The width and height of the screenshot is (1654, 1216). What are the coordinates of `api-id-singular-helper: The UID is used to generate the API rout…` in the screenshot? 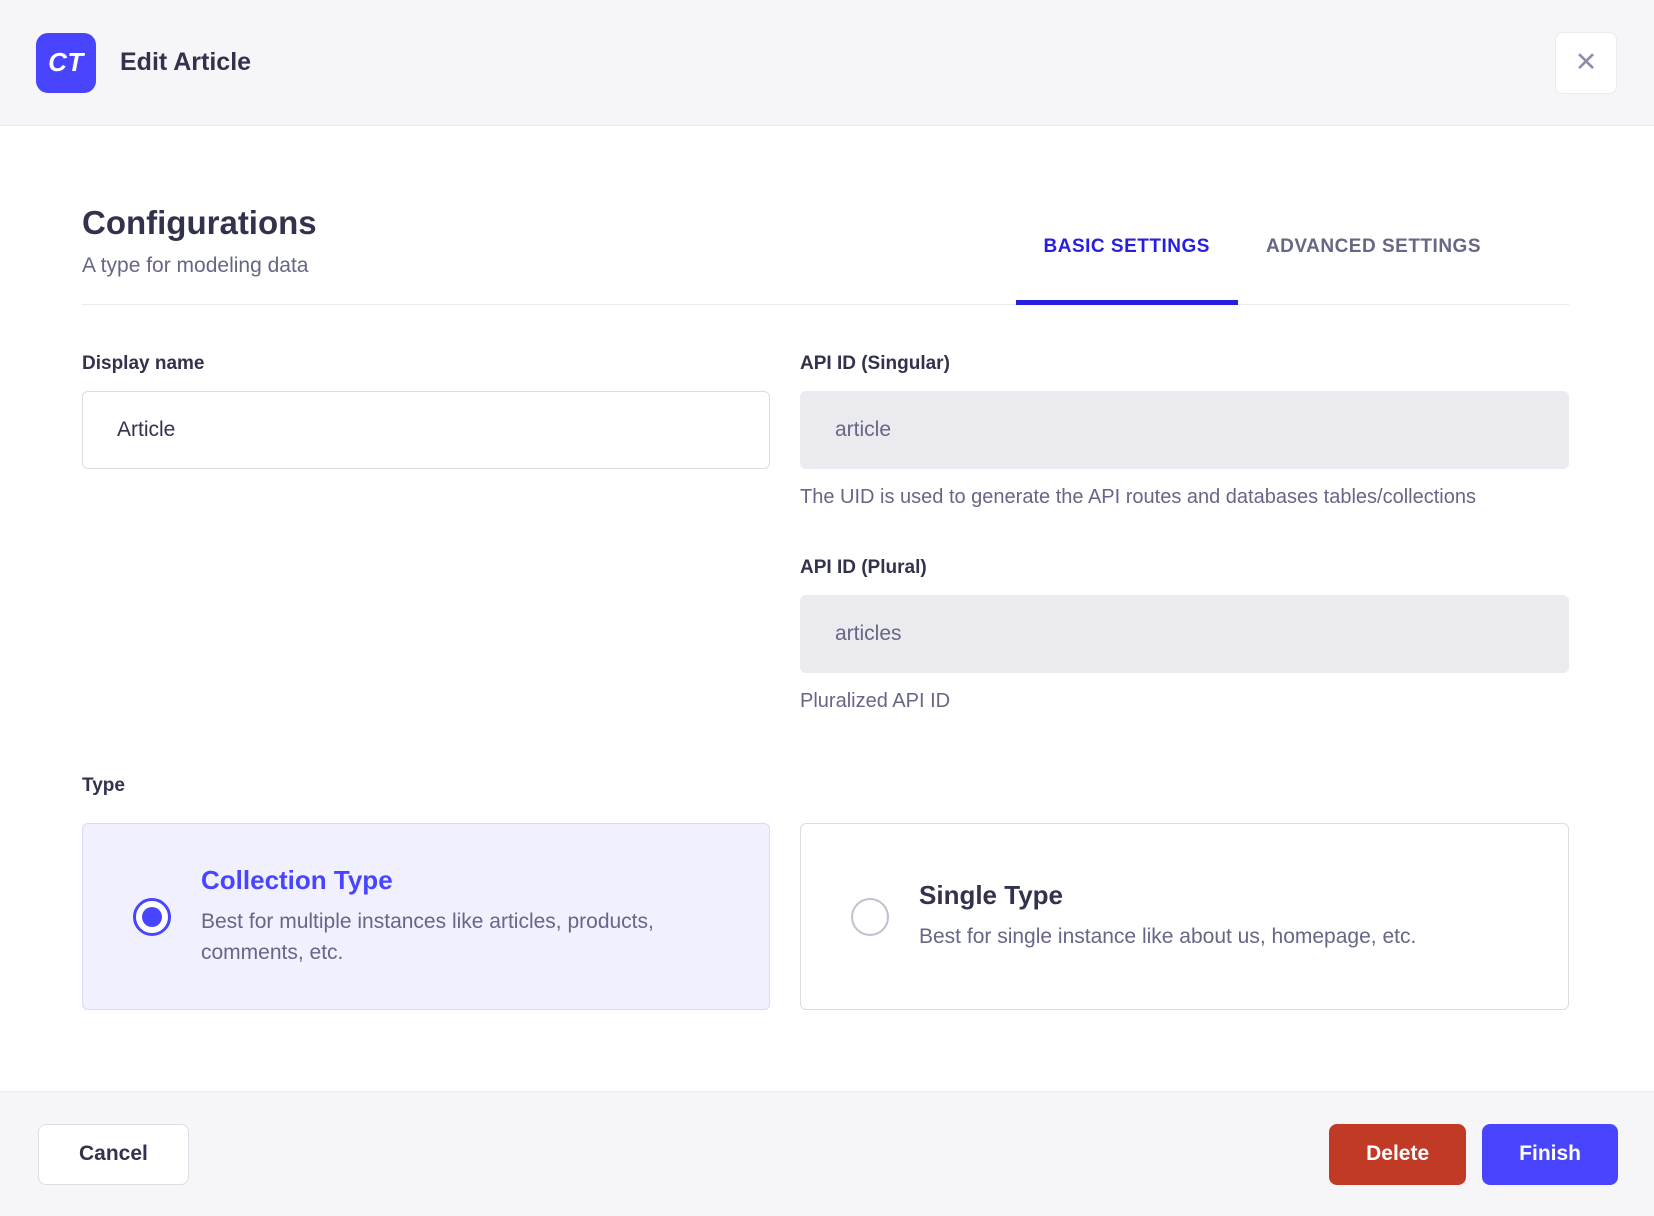 It's located at (1138, 497).